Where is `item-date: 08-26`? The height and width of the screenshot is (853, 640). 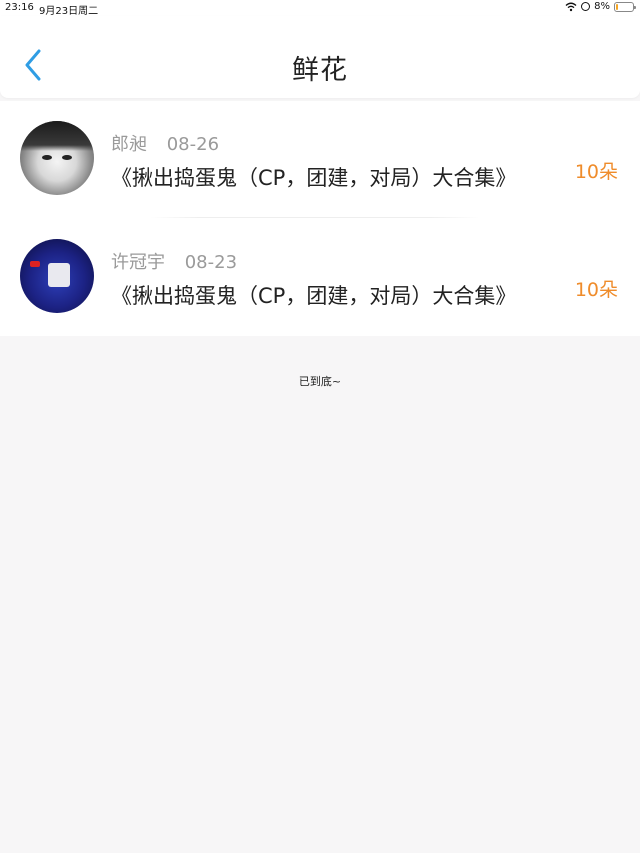 item-date: 08-26 is located at coordinates (193, 144).